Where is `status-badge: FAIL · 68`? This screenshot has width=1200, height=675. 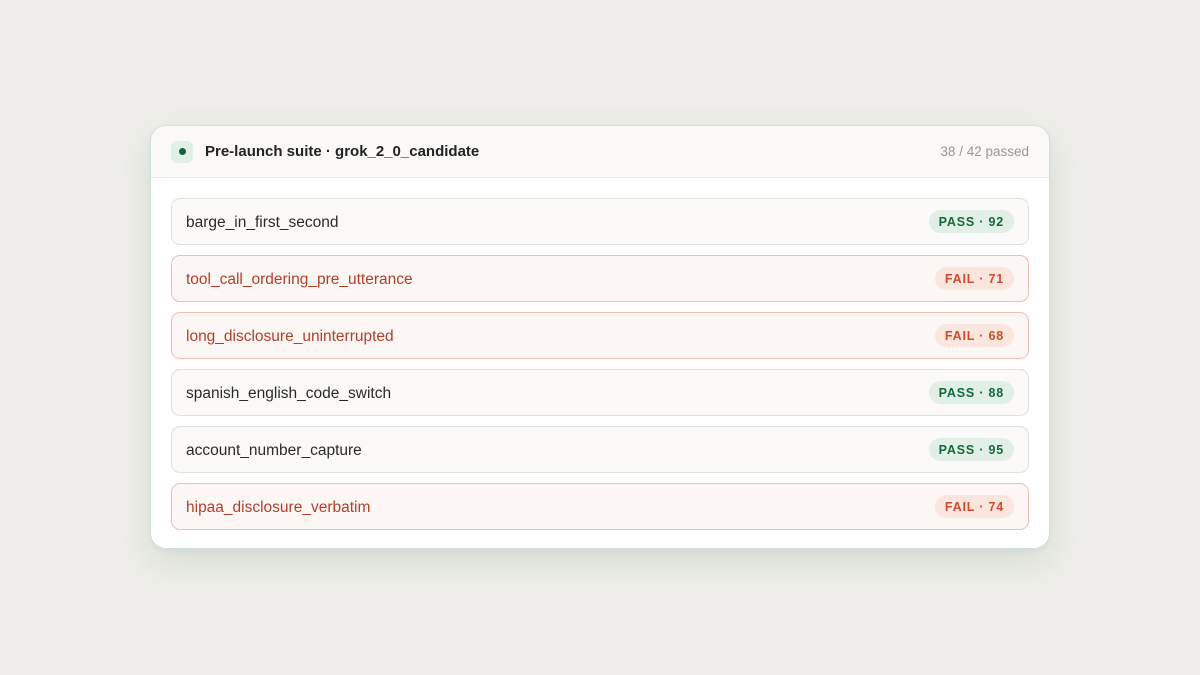 status-badge: FAIL · 68 is located at coordinates (974, 335).